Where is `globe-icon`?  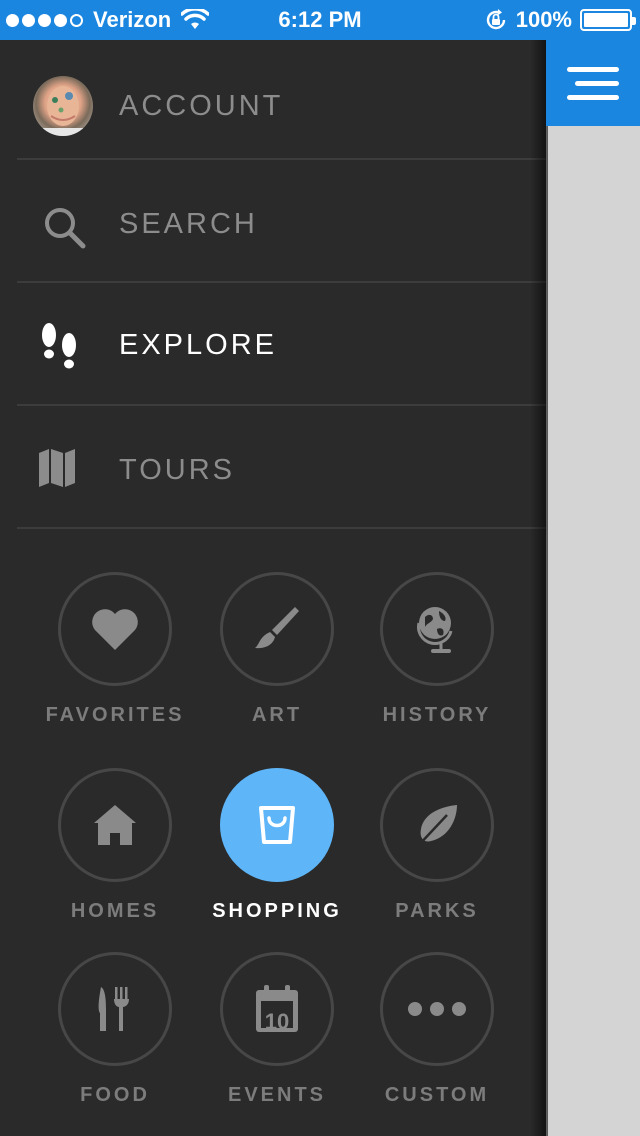
globe-icon is located at coordinates (435, 630).